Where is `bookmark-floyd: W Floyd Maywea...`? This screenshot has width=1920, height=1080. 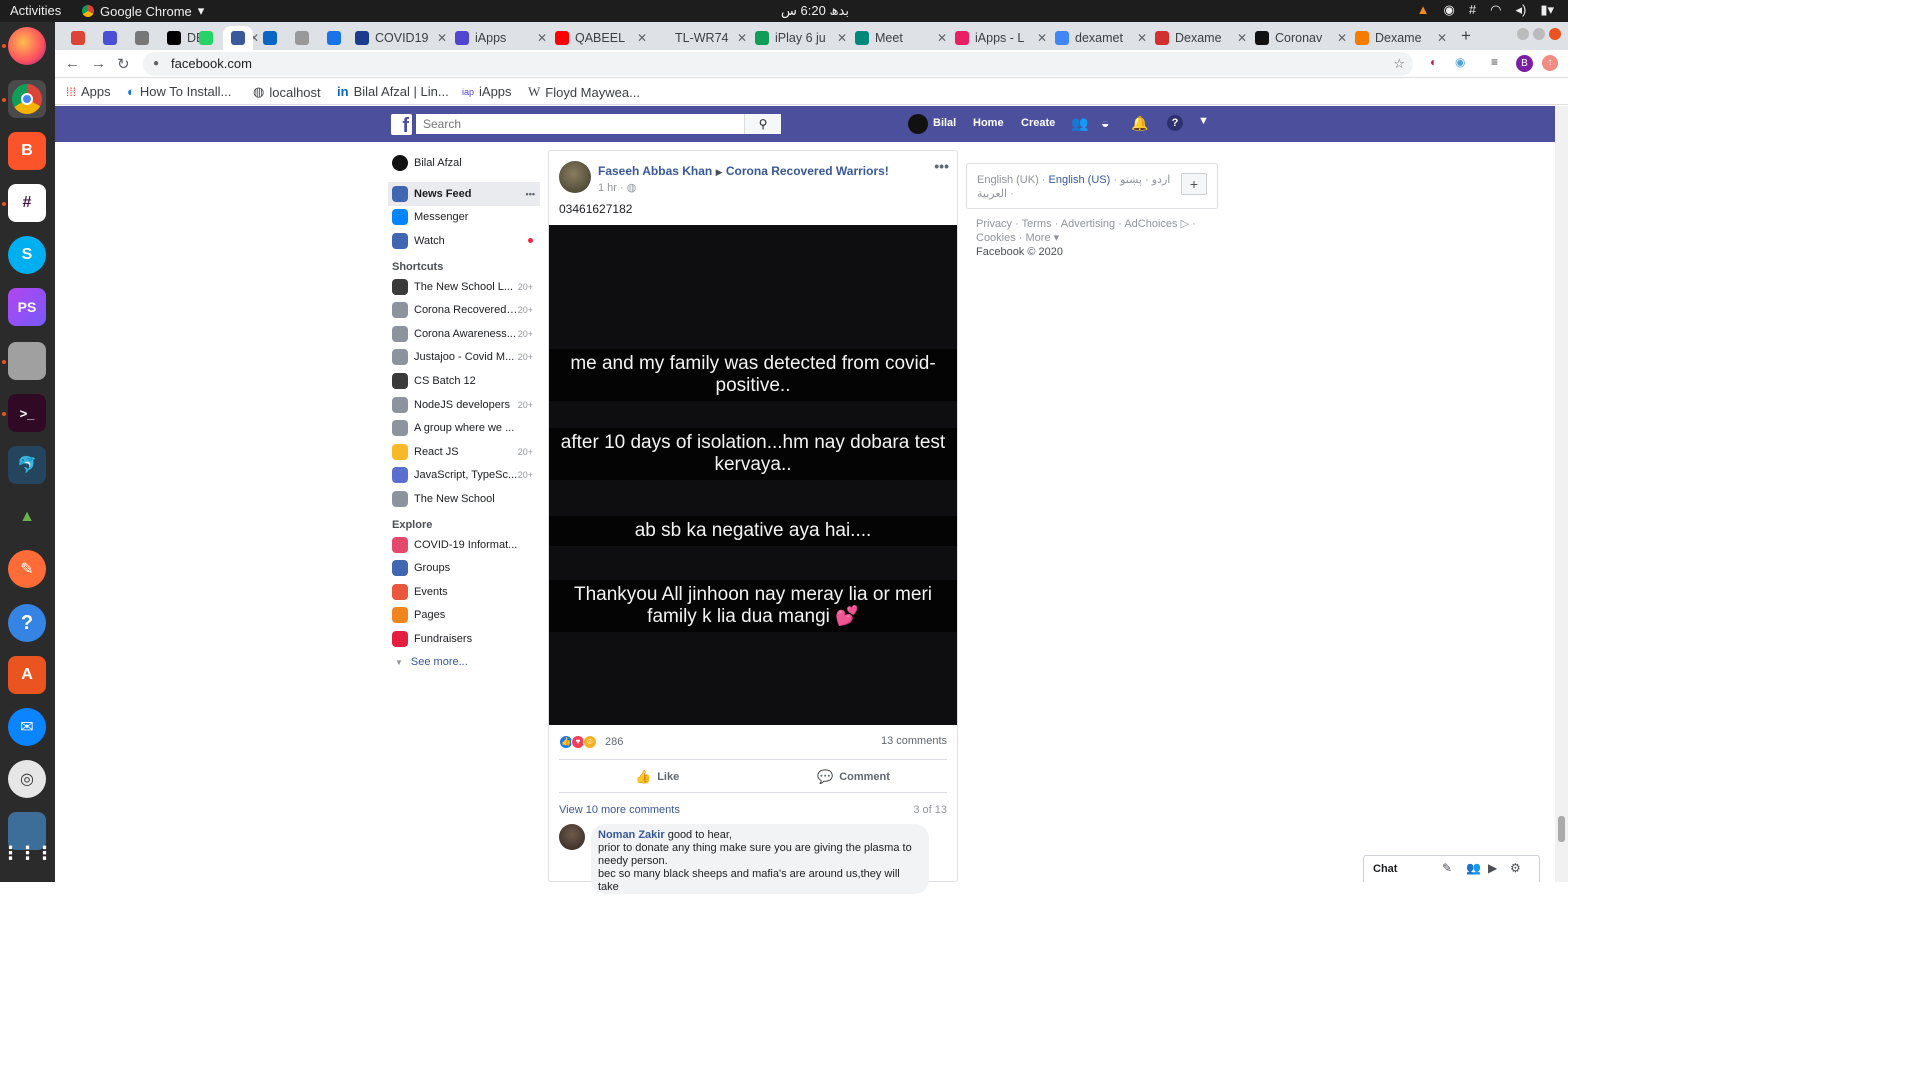 bookmark-floyd: W Floyd Maywea... is located at coordinates (584, 92).